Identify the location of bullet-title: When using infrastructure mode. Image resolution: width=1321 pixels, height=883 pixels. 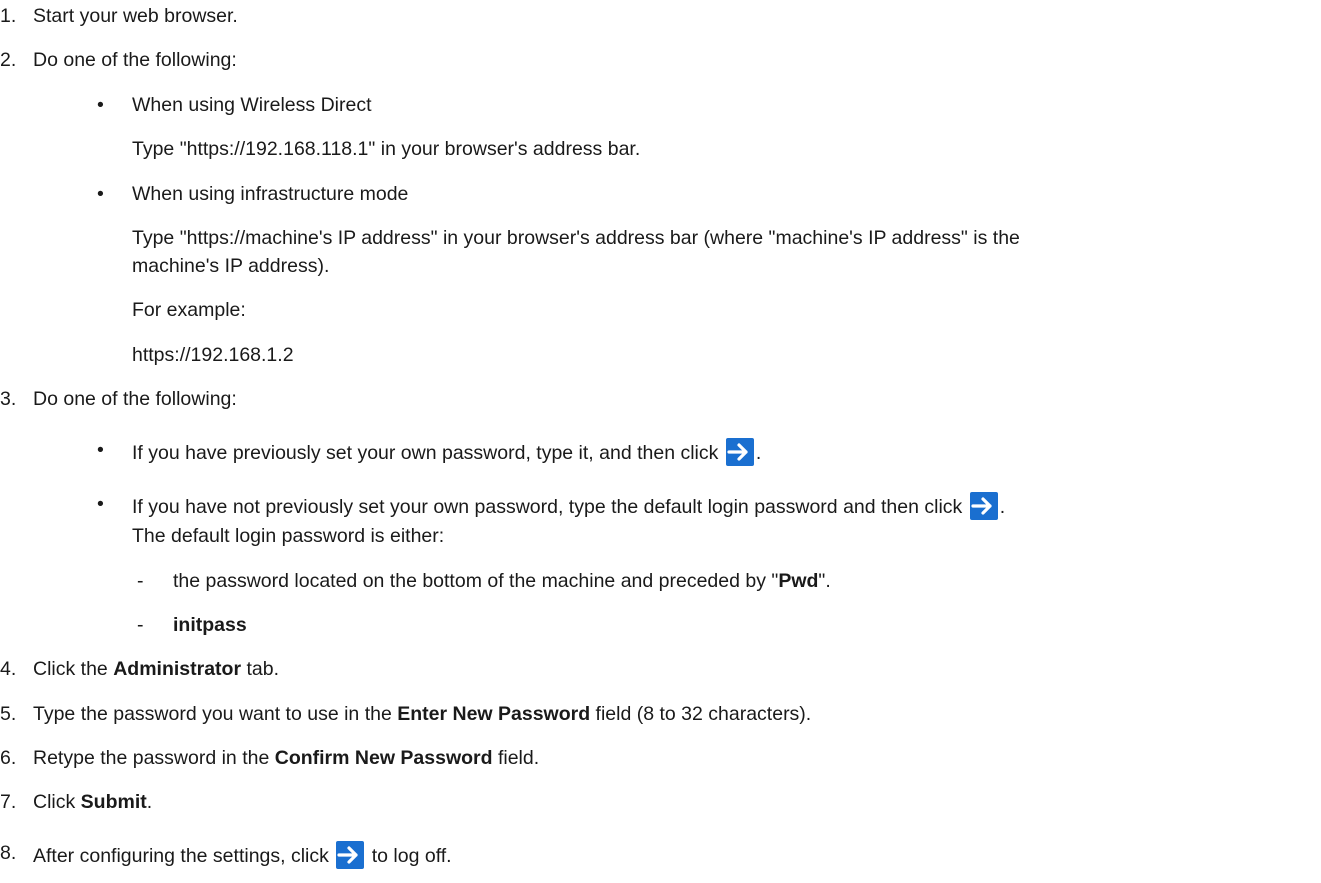
(270, 194).